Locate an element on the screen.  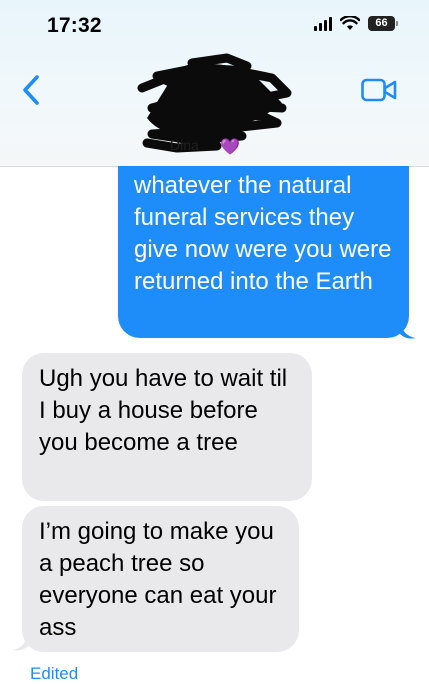
video-camera-icon is located at coordinates (379, 90).